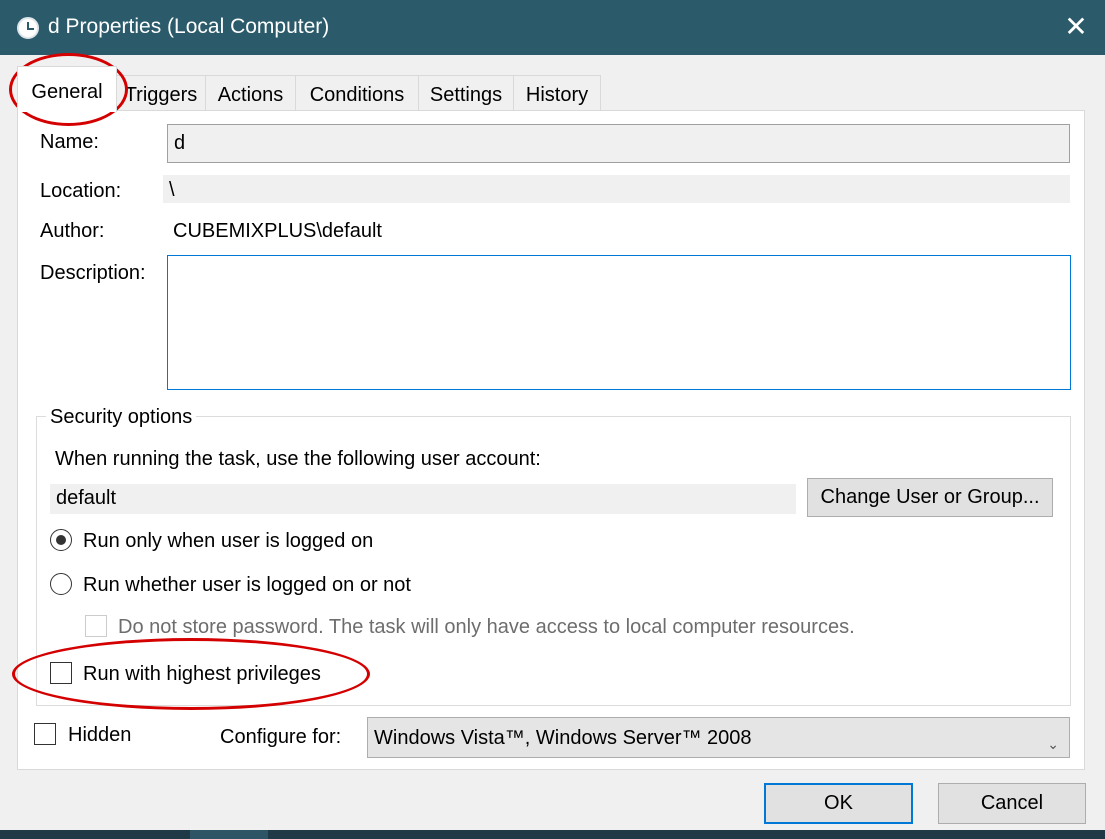 This screenshot has width=1105, height=839. Describe the element at coordinates (121, 417) in the screenshot. I see `security-options-legend: Security options` at that location.